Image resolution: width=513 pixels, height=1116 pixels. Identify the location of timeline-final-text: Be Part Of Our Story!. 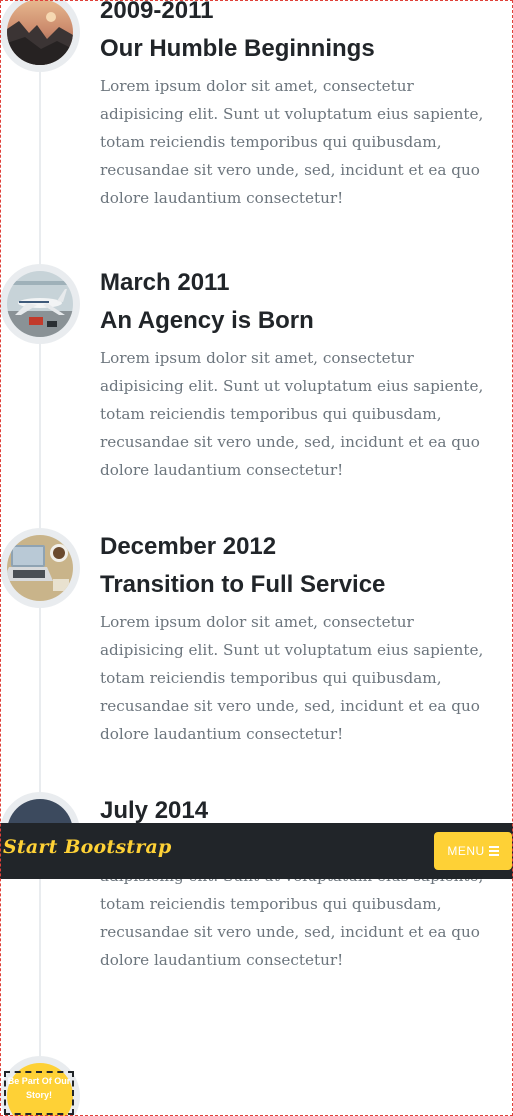
(39, 1093).